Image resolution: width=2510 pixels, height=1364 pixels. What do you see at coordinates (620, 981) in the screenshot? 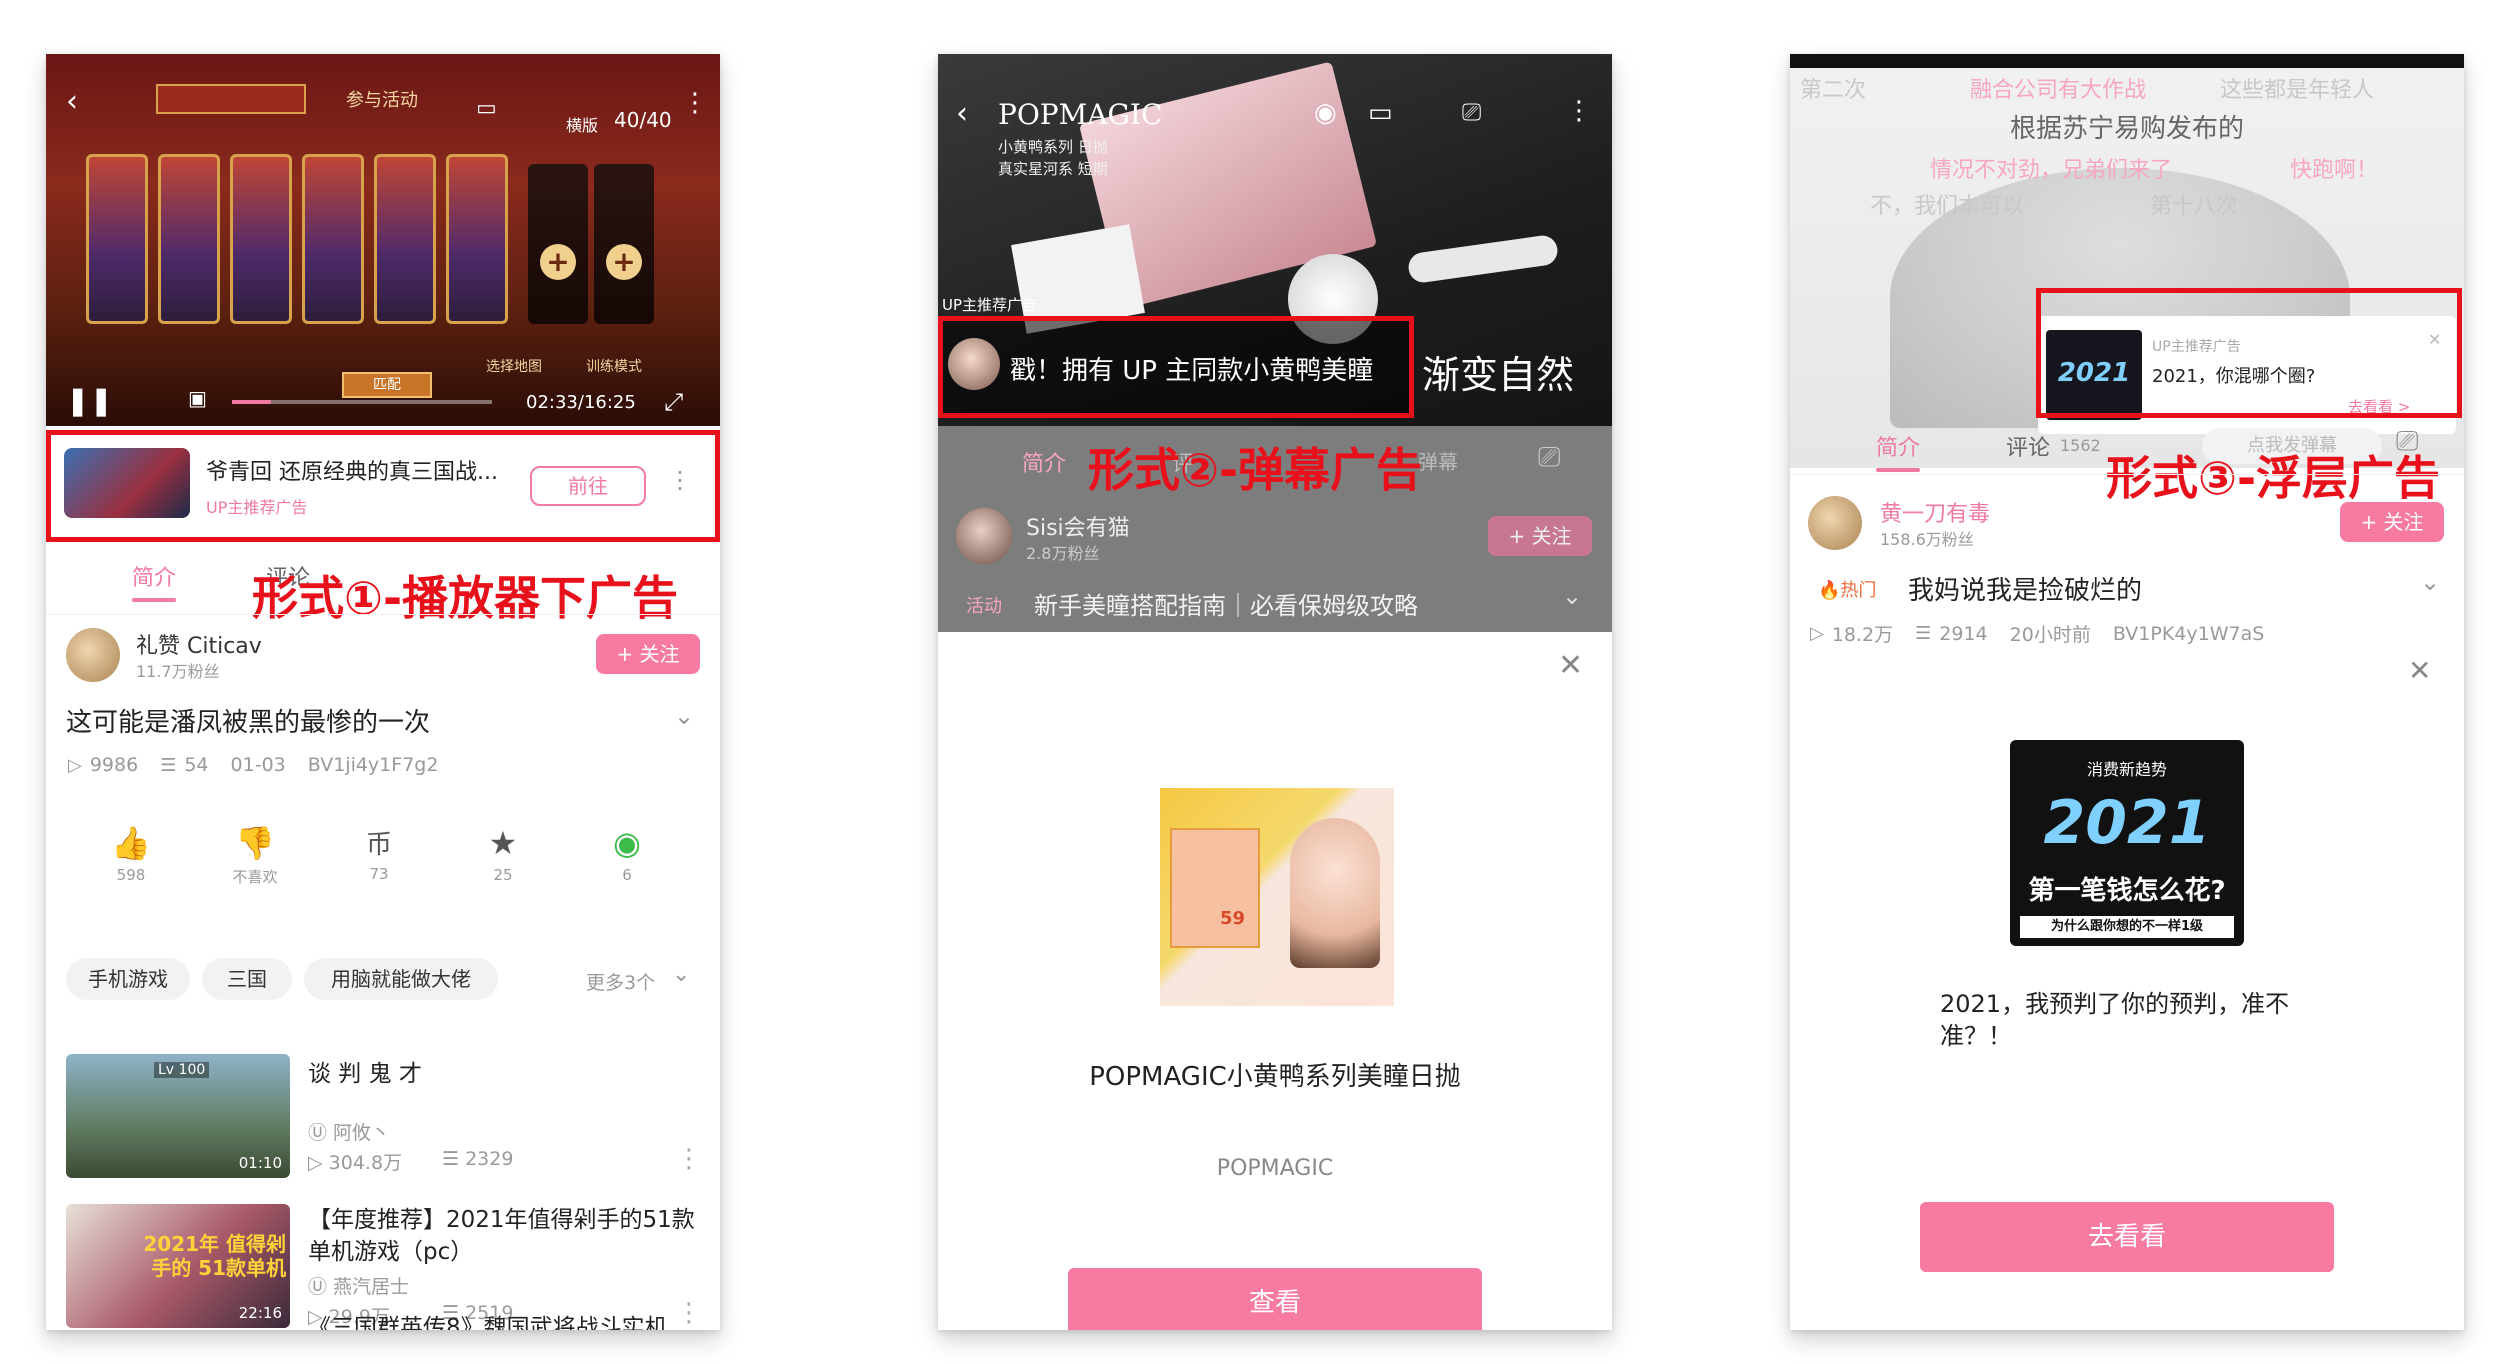
I see `more-tags: 更多3个` at bounding box center [620, 981].